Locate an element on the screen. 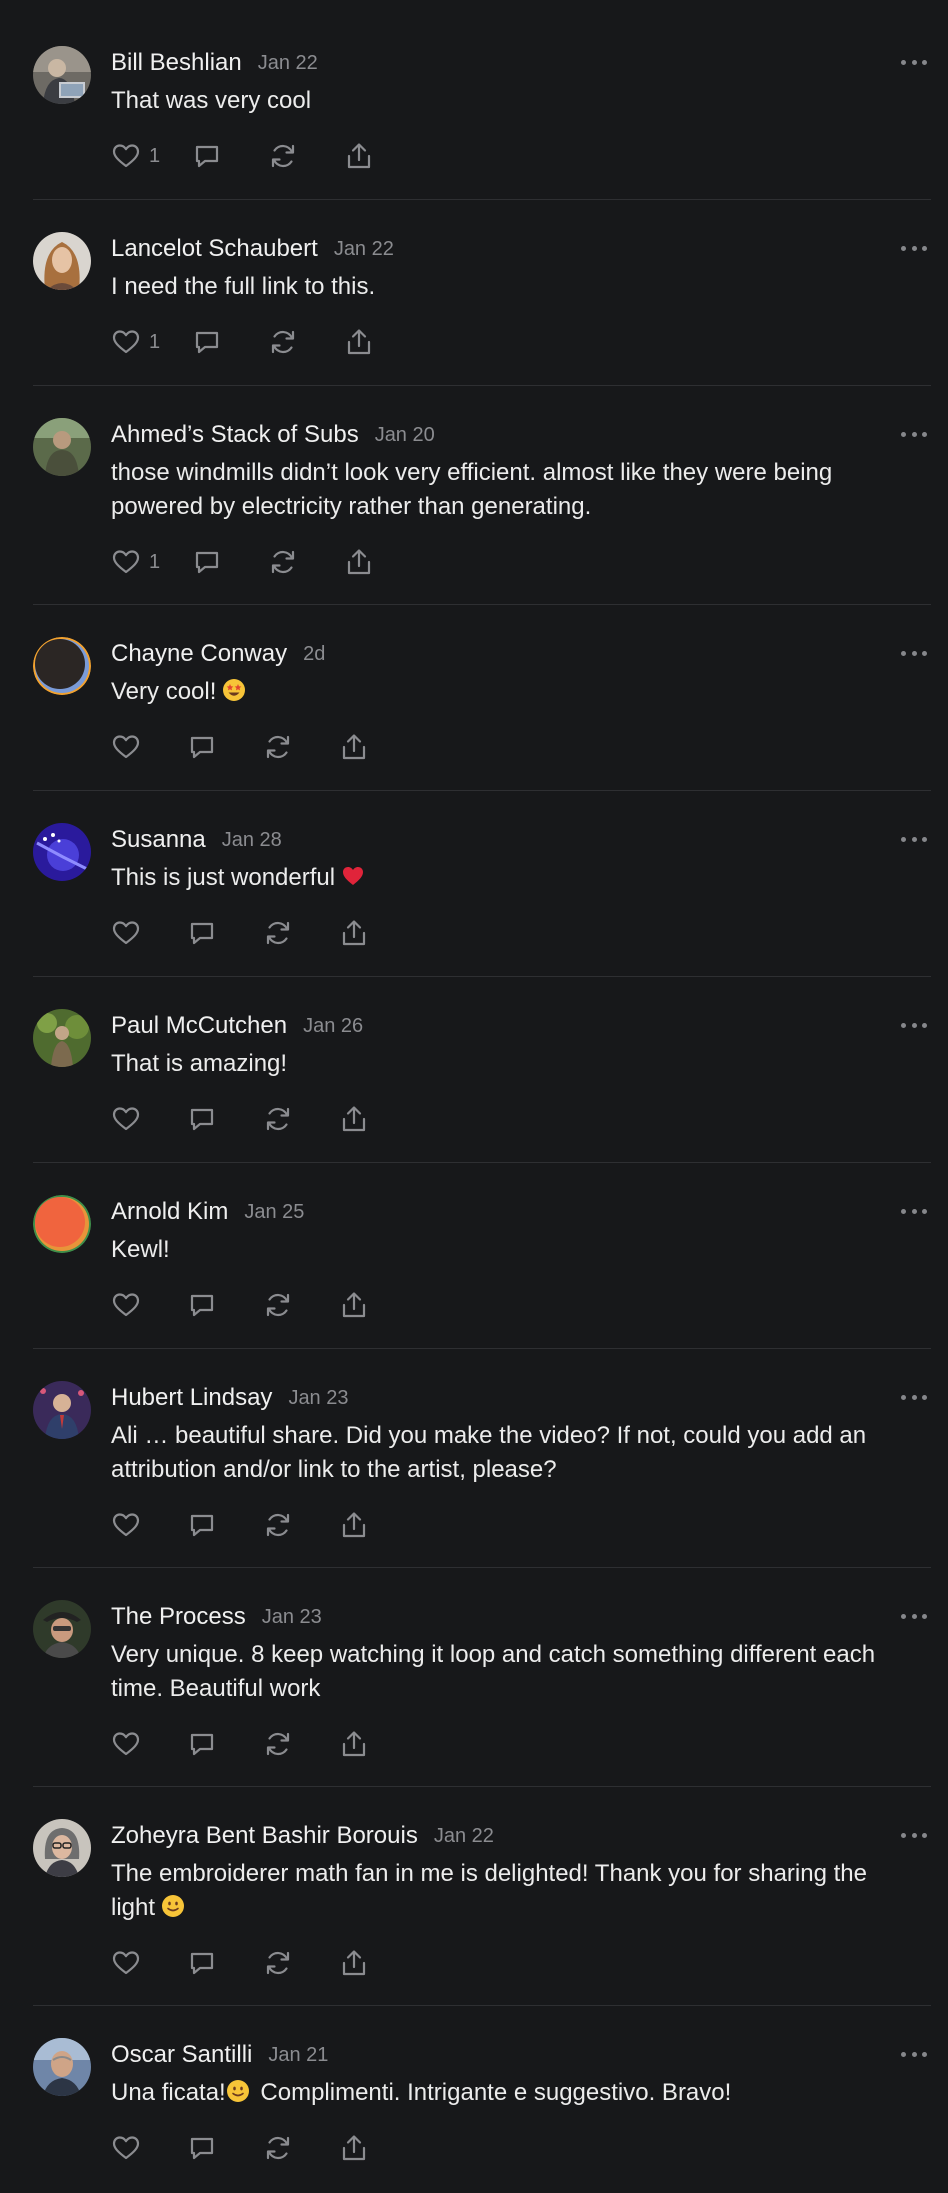  comment: Paul McCutchen Jan 26 That is amazing! is located at coordinates (482, 1070).